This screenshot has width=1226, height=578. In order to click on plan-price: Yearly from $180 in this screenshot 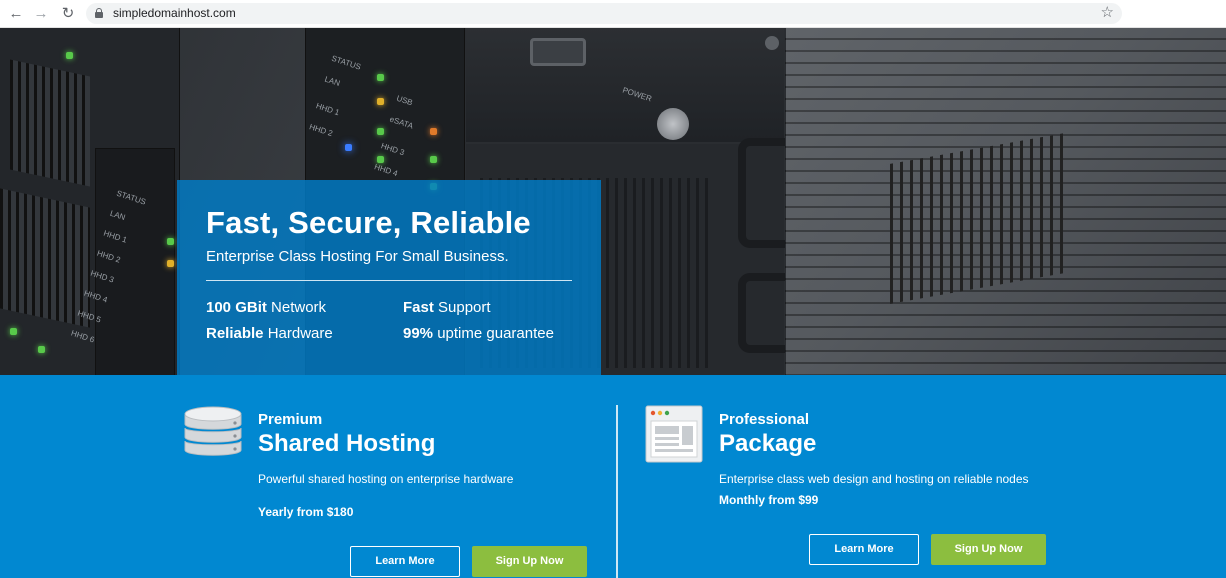, I will do `click(306, 512)`.